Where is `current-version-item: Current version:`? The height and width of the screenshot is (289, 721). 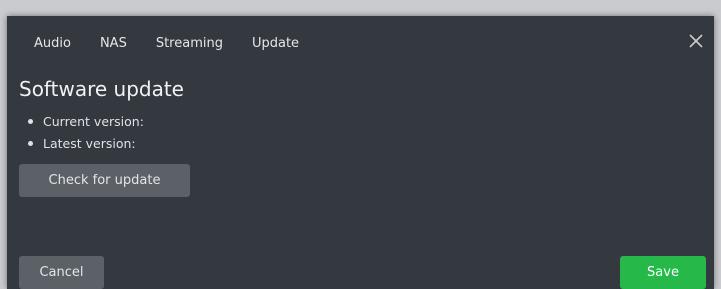
current-version-item: Current version: is located at coordinates (86, 121).